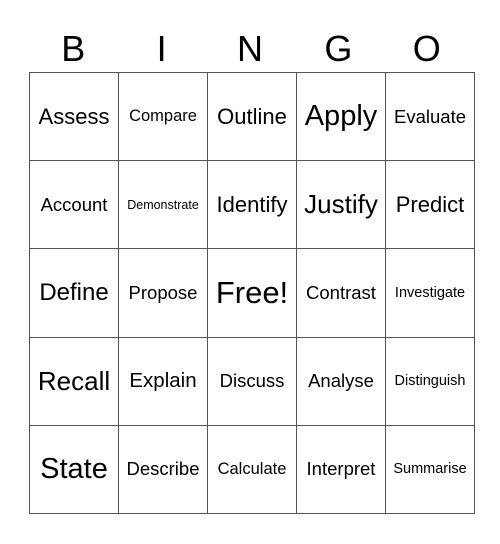  What do you see at coordinates (163, 469) in the screenshot?
I see `bingo-cell: Describe` at bounding box center [163, 469].